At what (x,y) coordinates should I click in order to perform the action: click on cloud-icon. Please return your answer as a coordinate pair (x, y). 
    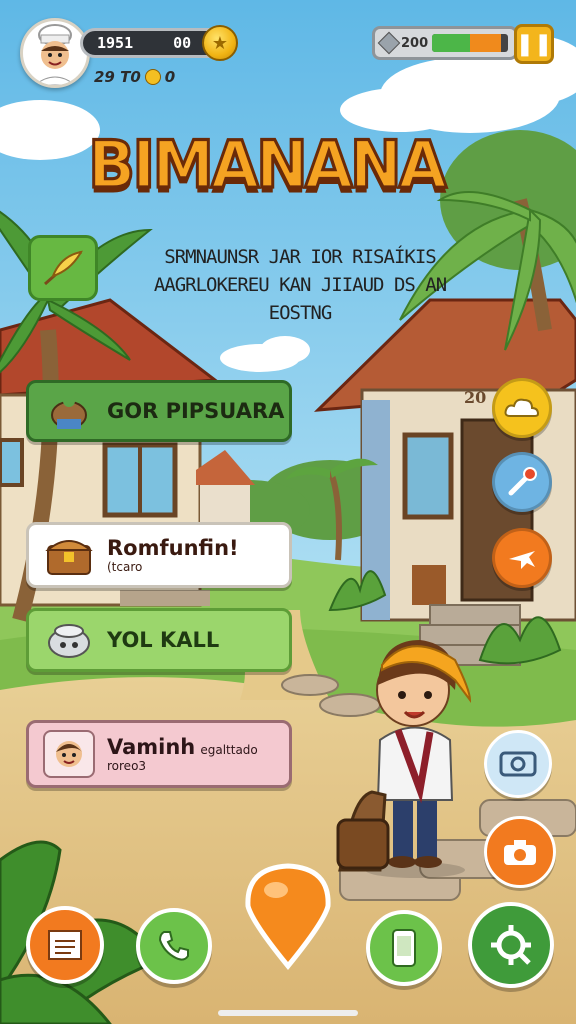
    Looking at the image, I should click on (522, 407).